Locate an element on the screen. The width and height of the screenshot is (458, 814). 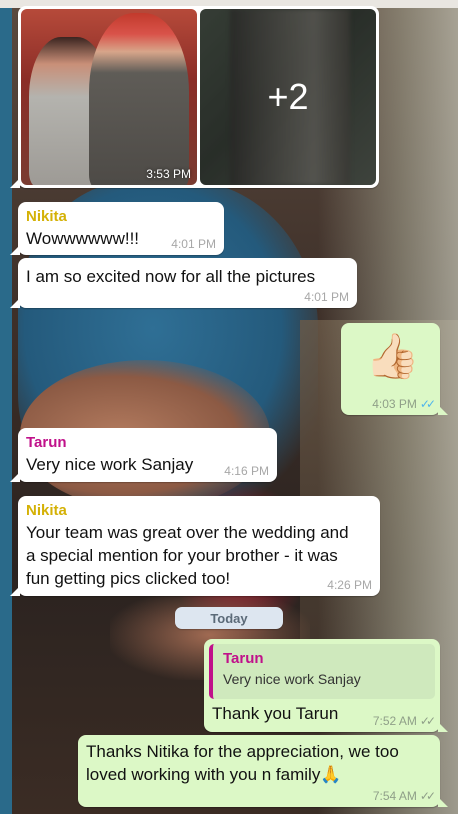
message-time: 7:54 AM ✓✓ is located at coordinates (404, 796).